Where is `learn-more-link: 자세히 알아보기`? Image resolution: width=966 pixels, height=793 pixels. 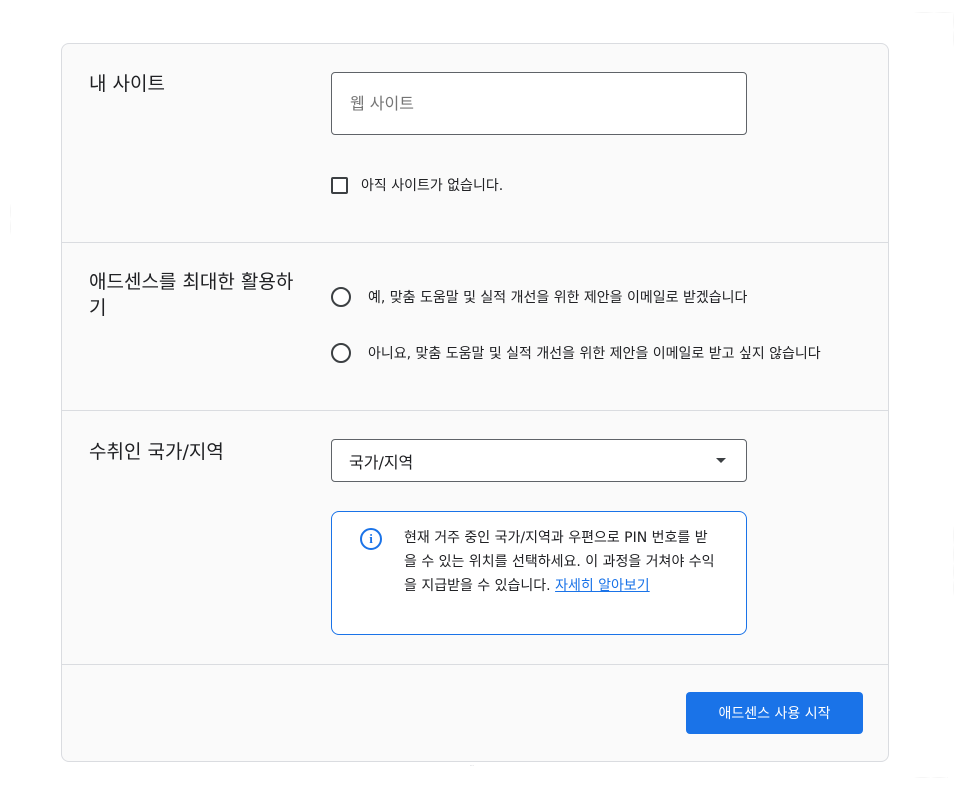 learn-more-link: 자세히 알아보기 is located at coordinates (602, 586).